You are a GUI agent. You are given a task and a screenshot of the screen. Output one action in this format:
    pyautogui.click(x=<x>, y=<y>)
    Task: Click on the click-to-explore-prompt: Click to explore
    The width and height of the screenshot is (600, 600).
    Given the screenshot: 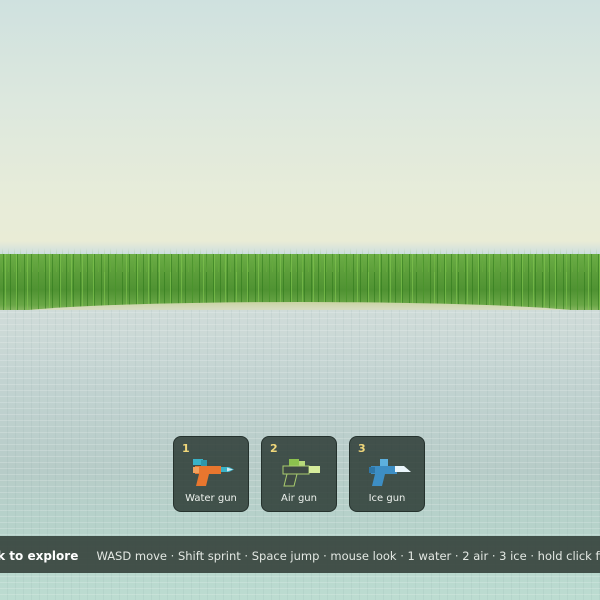 What is the action you would take?
    pyautogui.click(x=39, y=556)
    